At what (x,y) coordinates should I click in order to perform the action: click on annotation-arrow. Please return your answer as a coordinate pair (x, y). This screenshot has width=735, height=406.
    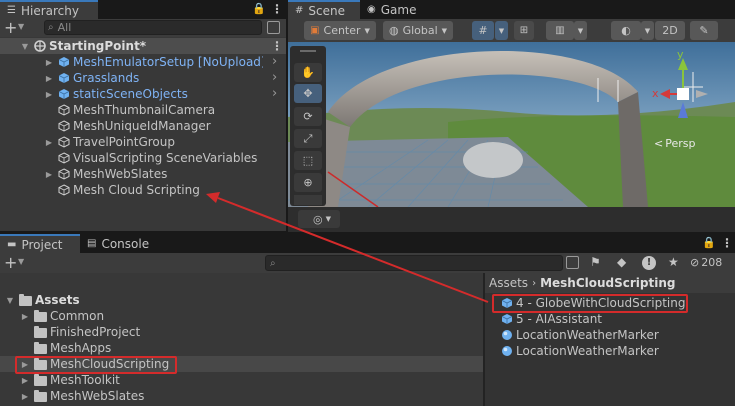
    Looking at the image, I should click on (347, 247).